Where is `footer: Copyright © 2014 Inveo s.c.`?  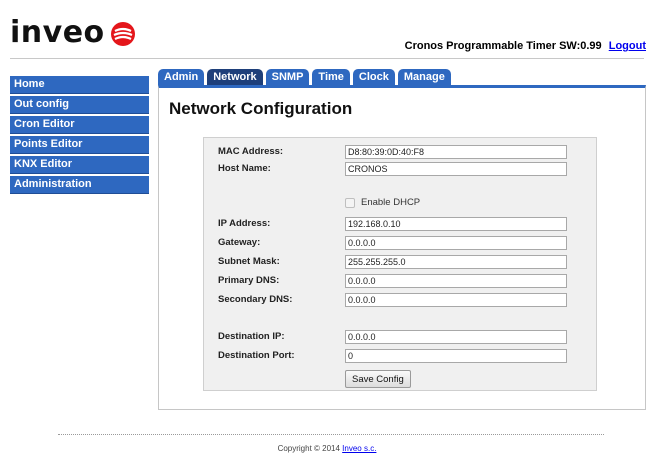
footer: Copyright © 2014 Inveo s.c. is located at coordinates (327, 448).